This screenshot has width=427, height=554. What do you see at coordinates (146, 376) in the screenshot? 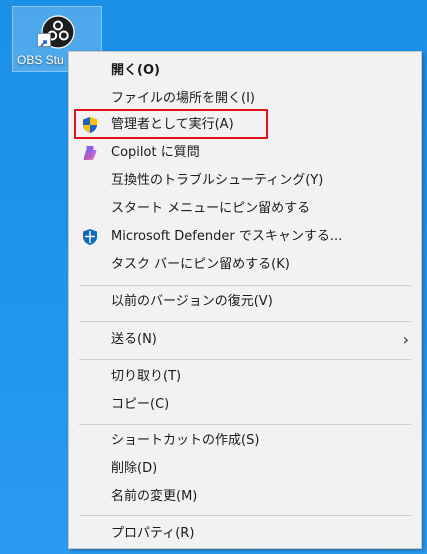
I see `menu-item-label: 切り取り(T)` at bounding box center [146, 376].